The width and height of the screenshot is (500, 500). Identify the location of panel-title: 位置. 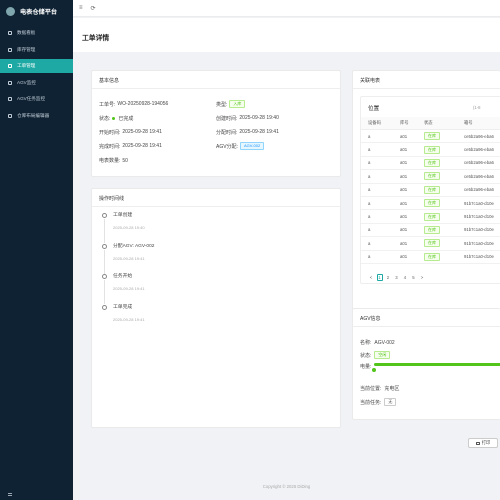
(374, 109).